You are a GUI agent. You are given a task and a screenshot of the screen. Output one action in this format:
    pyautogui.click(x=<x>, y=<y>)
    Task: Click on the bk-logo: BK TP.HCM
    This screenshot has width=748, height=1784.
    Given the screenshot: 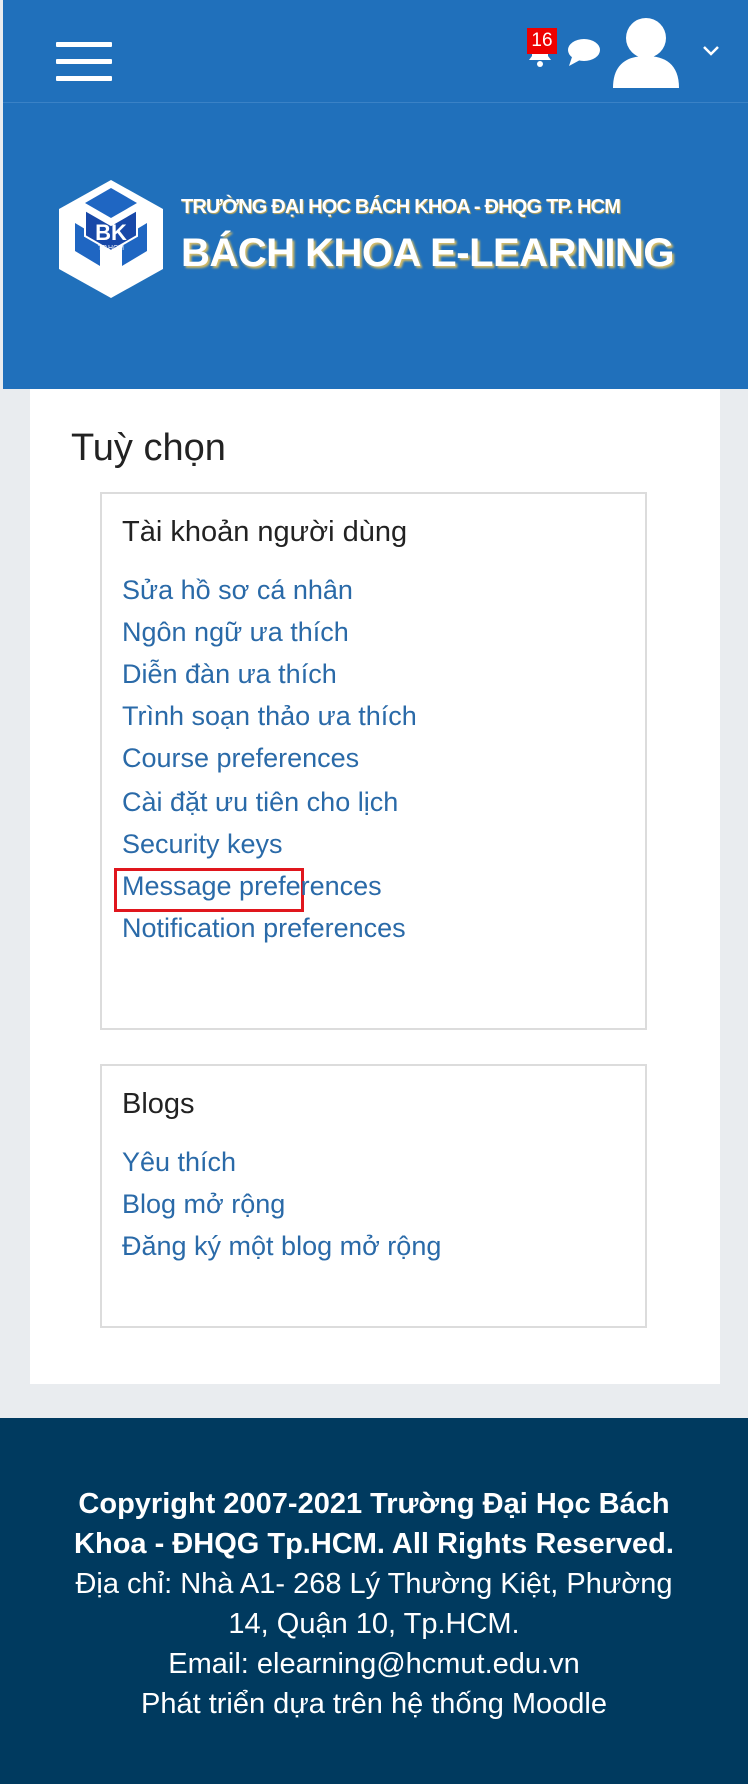 What is the action you would take?
    pyautogui.click(x=111, y=239)
    